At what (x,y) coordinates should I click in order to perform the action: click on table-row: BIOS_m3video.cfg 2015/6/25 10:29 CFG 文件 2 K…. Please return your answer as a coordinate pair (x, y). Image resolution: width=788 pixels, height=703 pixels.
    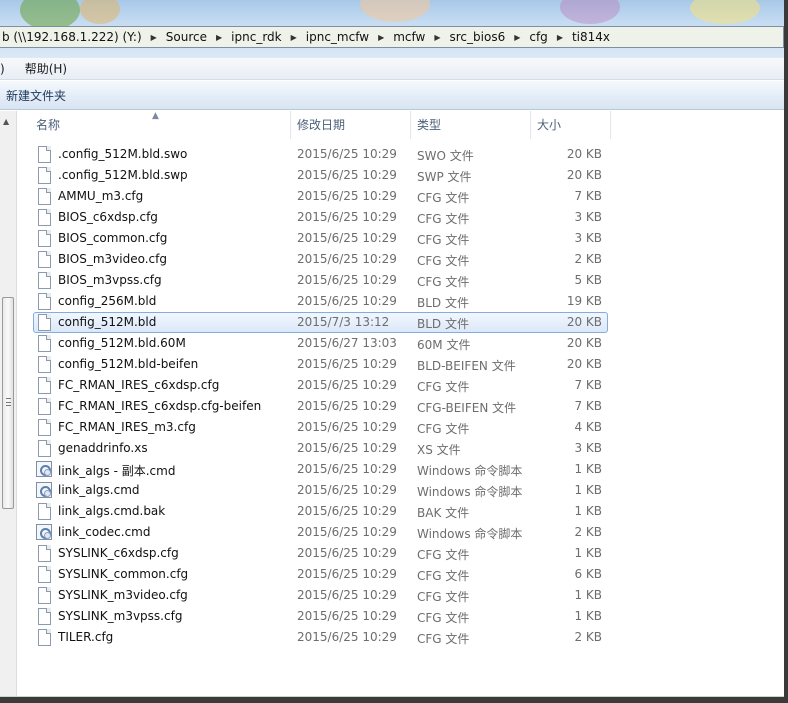
    Looking at the image, I should click on (401, 259).